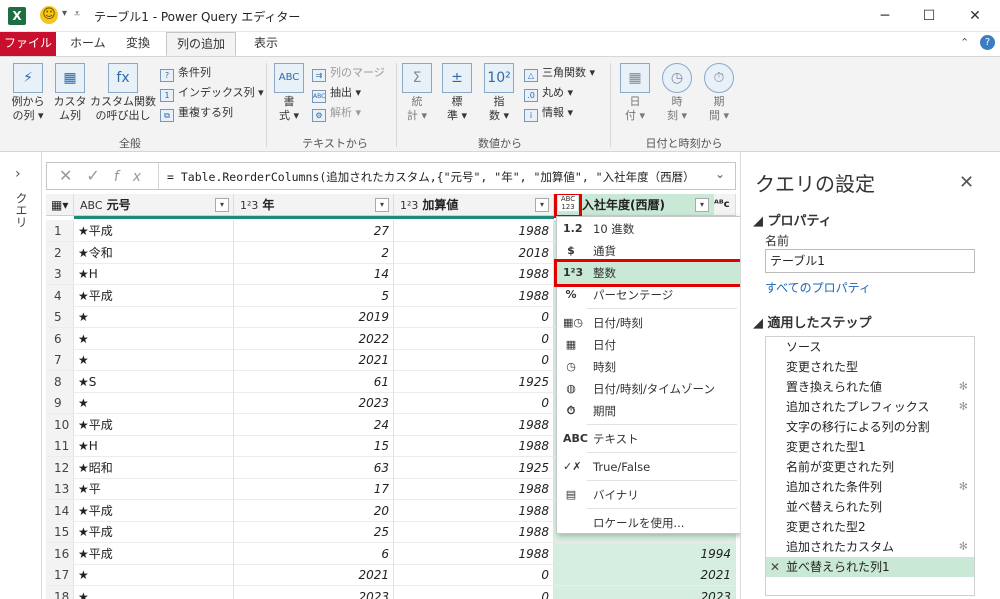 The image size is (1000, 599). Describe the element at coordinates (391, 592) in the screenshot. I see `table-row: 18 ★ 2023 0 2023` at that location.